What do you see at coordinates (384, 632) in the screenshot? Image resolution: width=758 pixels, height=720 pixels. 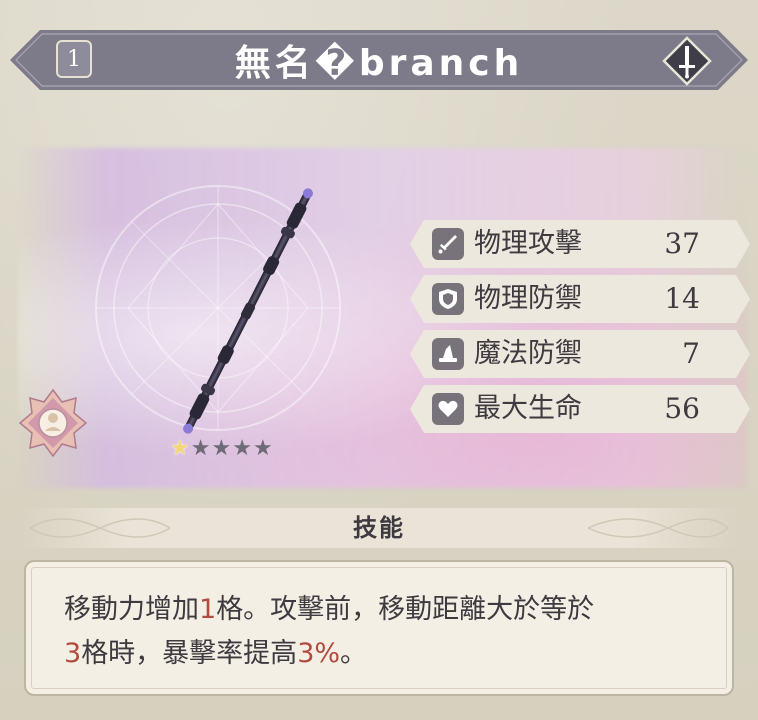 I see `skill-description: 移動力增加1格。攻擊前，移動距離大於等於 3格時，暴擊率提高3%。` at bounding box center [384, 632].